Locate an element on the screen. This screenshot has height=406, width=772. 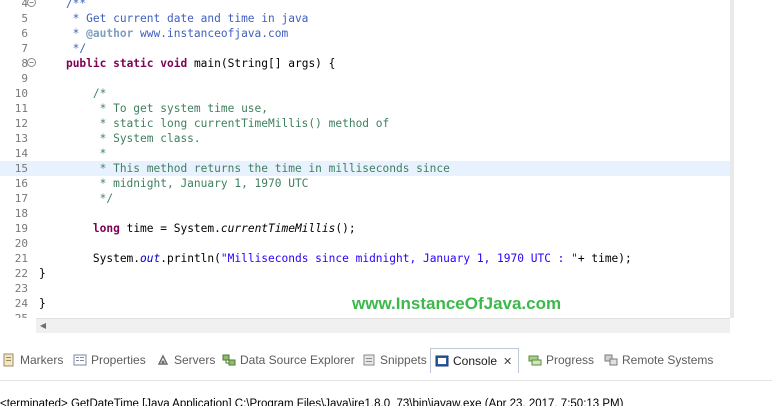
tab-console: Console ✕ is located at coordinates (475, 360).